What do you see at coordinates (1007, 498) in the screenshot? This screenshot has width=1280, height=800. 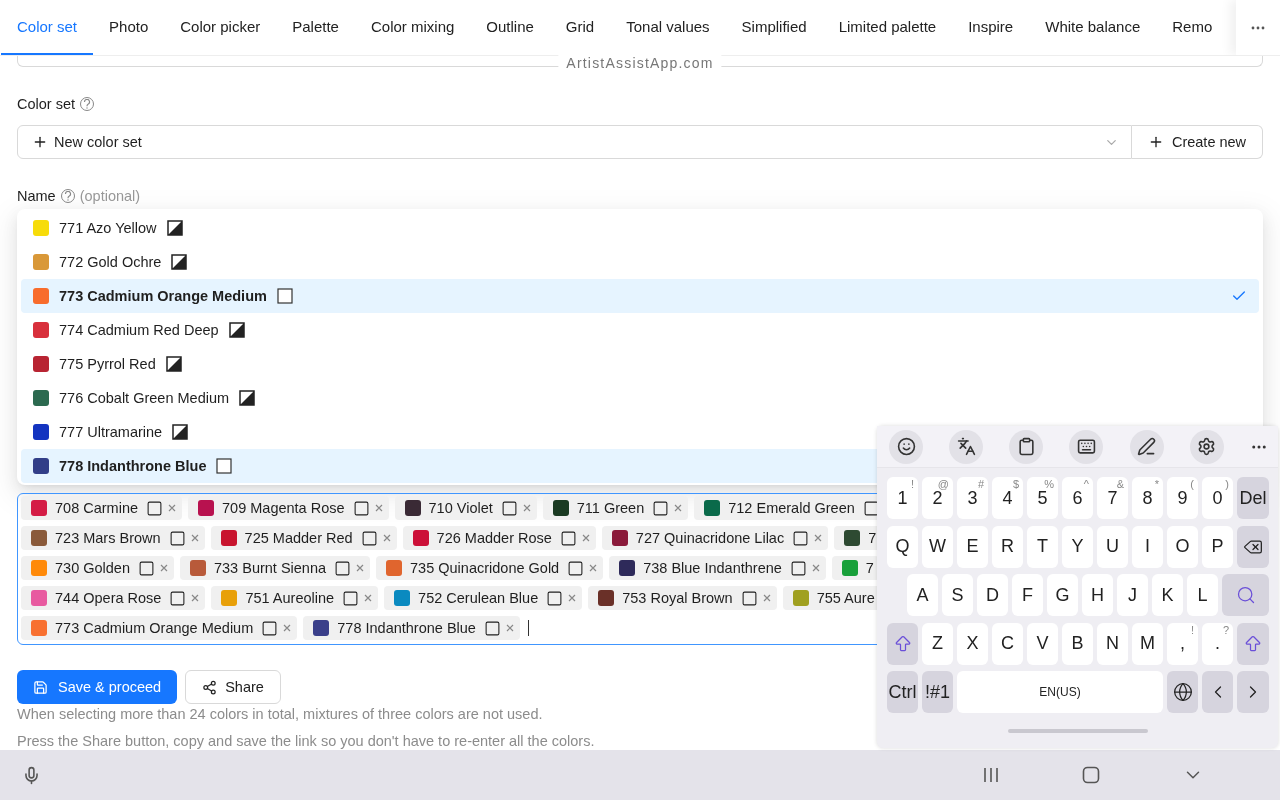 I see `key: 4 $` at bounding box center [1007, 498].